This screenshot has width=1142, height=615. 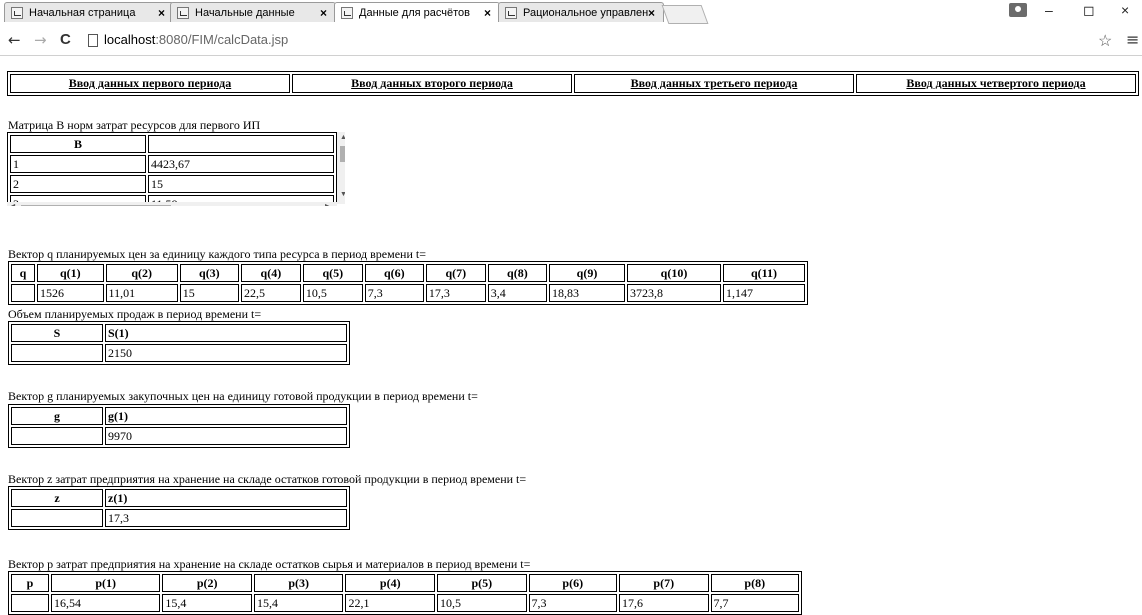 What do you see at coordinates (1105, 41) in the screenshot?
I see `bookmark-star-icon: ☆` at bounding box center [1105, 41].